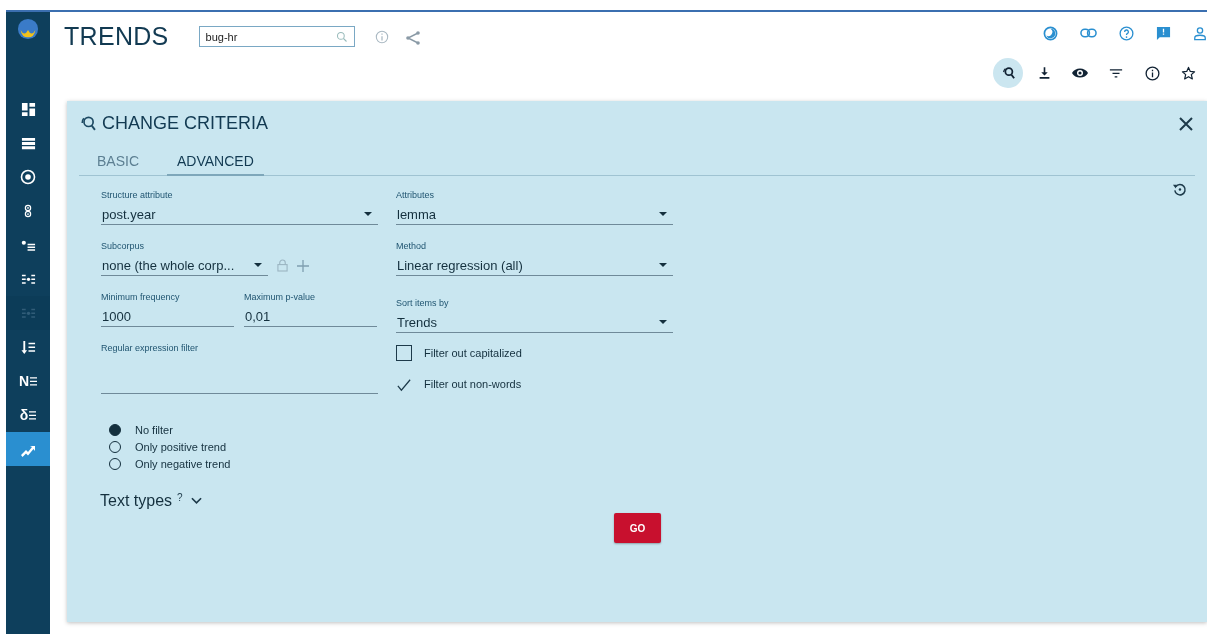 The height and width of the screenshot is (634, 1207). I want to click on checkbox-label: Filter out capitalized, so click(473, 353).